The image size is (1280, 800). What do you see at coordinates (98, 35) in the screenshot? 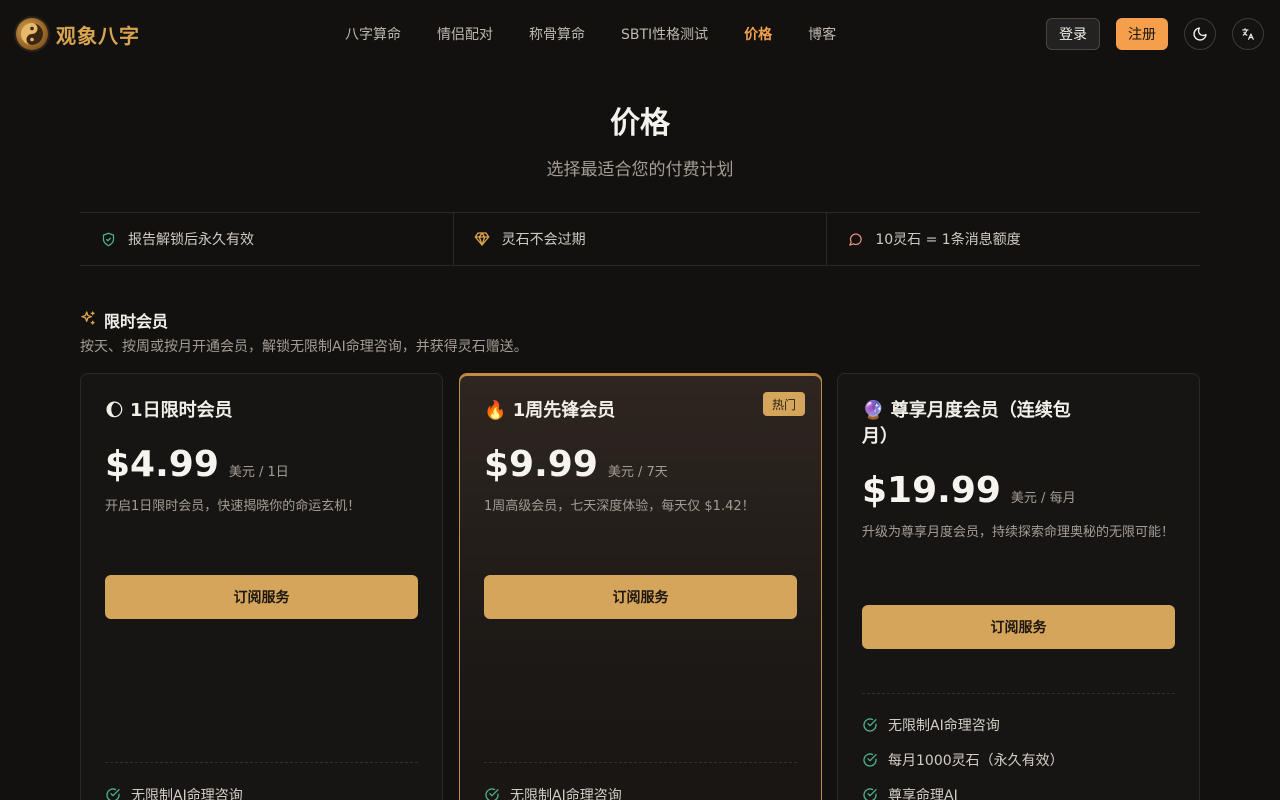
I see `logo-text: 观象八字` at bounding box center [98, 35].